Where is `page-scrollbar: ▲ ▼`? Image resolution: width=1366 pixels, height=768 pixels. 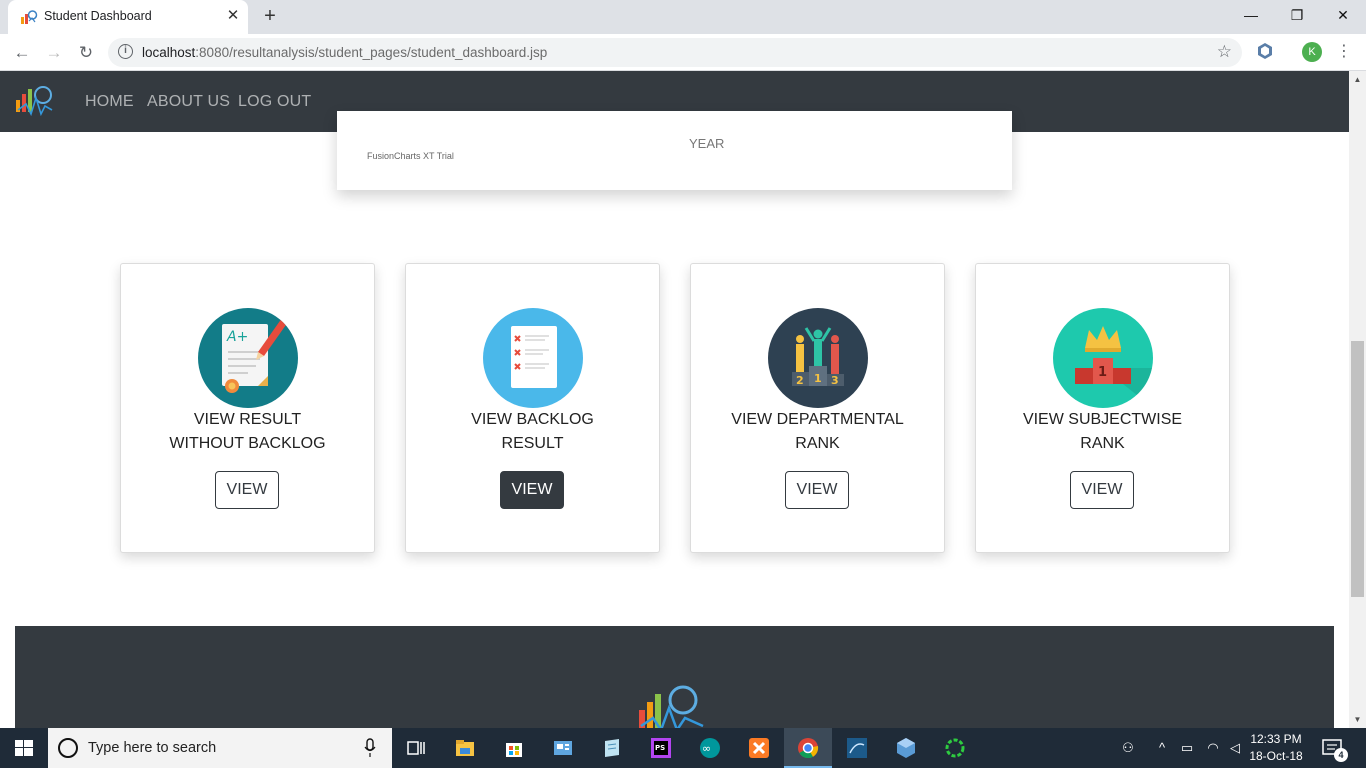 page-scrollbar: ▲ ▼ is located at coordinates (1357, 399).